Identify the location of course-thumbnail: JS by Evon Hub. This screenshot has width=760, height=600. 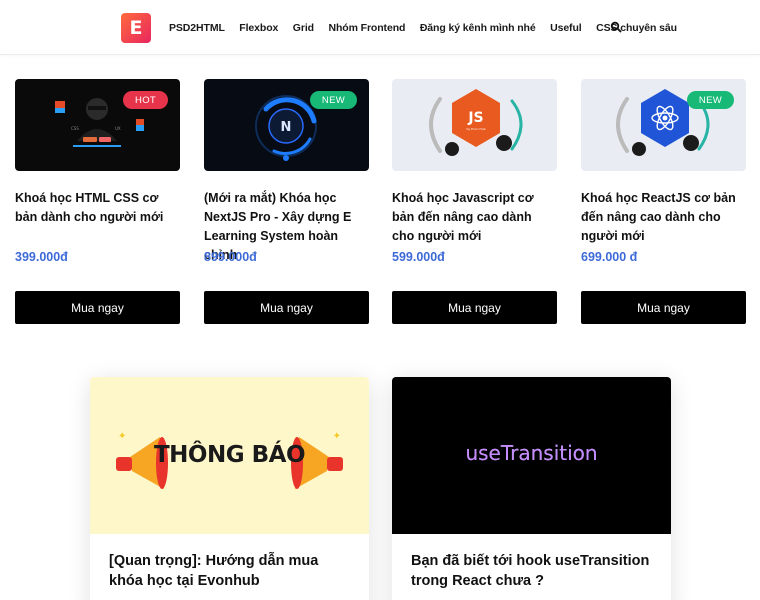
(474, 125).